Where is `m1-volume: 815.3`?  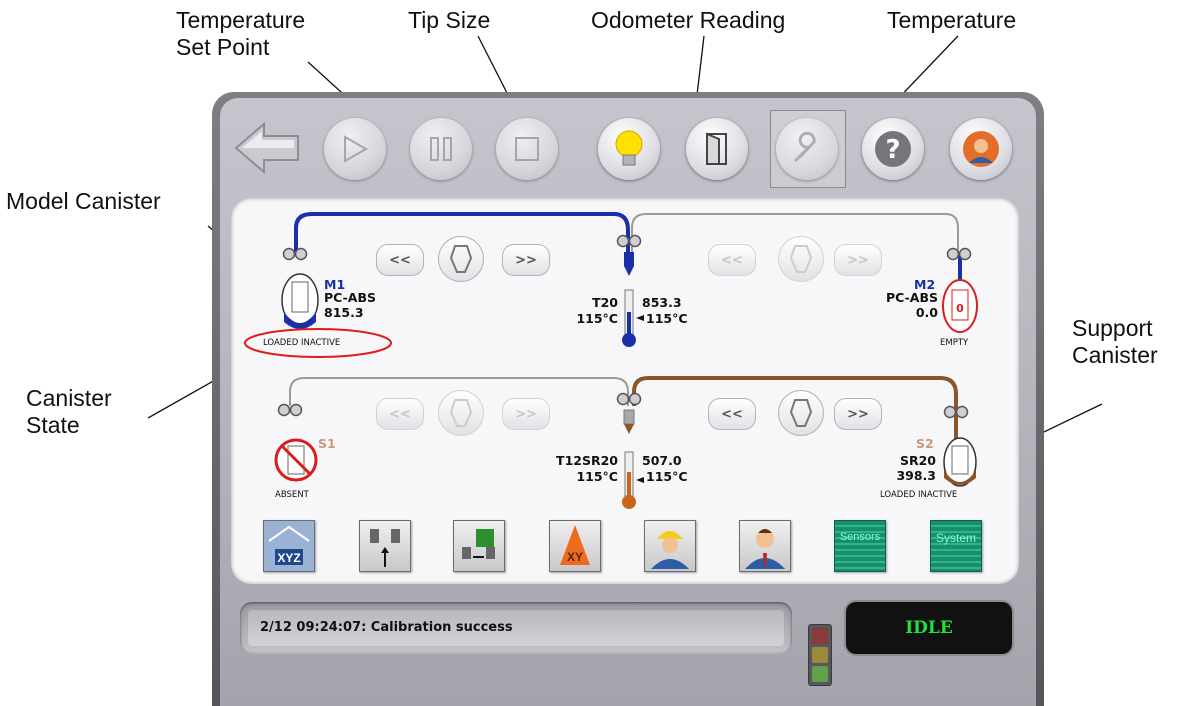
m1-volume: 815.3 is located at coordinates (344, 312).